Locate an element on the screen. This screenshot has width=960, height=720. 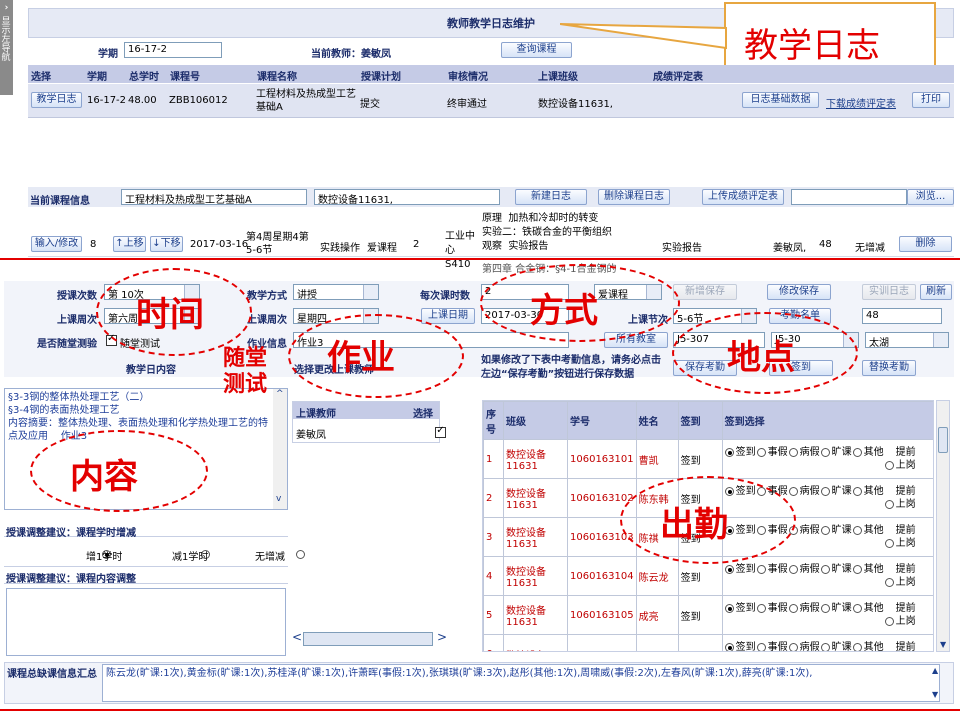
log-content: 原理 加热和冷却时的转变 实验二：铁碳合金的平衡组织观察 实验报告 is located at coordinates (547, 232).